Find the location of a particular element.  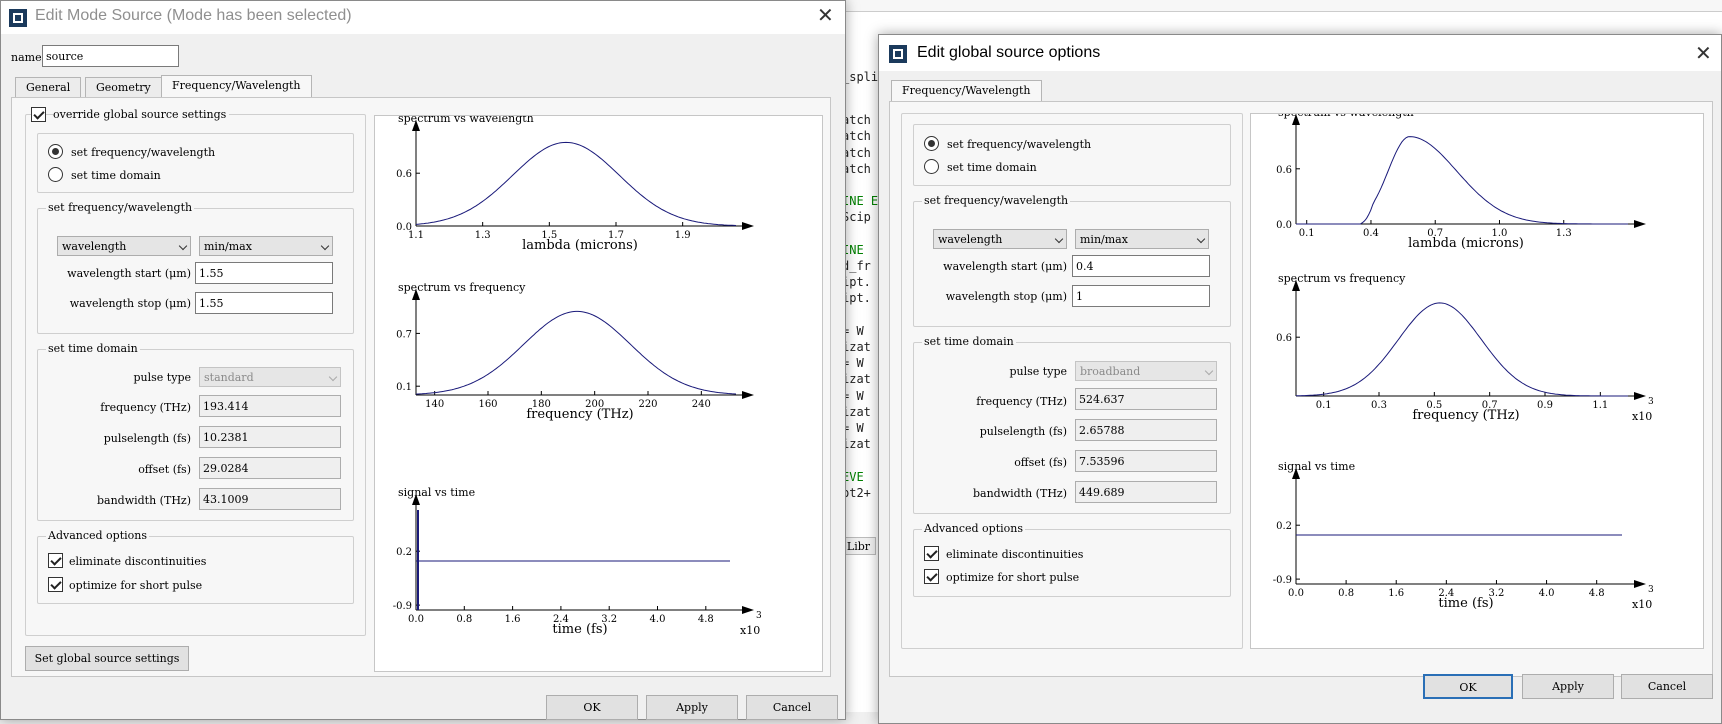

bandwidth-field: 449.689 is located at coordinates (1146, 492).